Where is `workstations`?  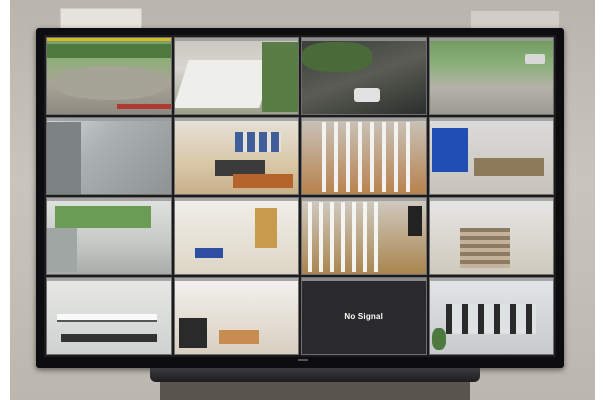 workstations is located at coordinates (490, 319).